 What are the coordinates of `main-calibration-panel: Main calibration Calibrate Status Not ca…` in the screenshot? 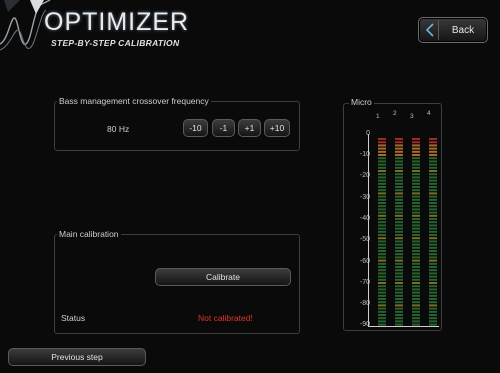 It's located at (177, 281).